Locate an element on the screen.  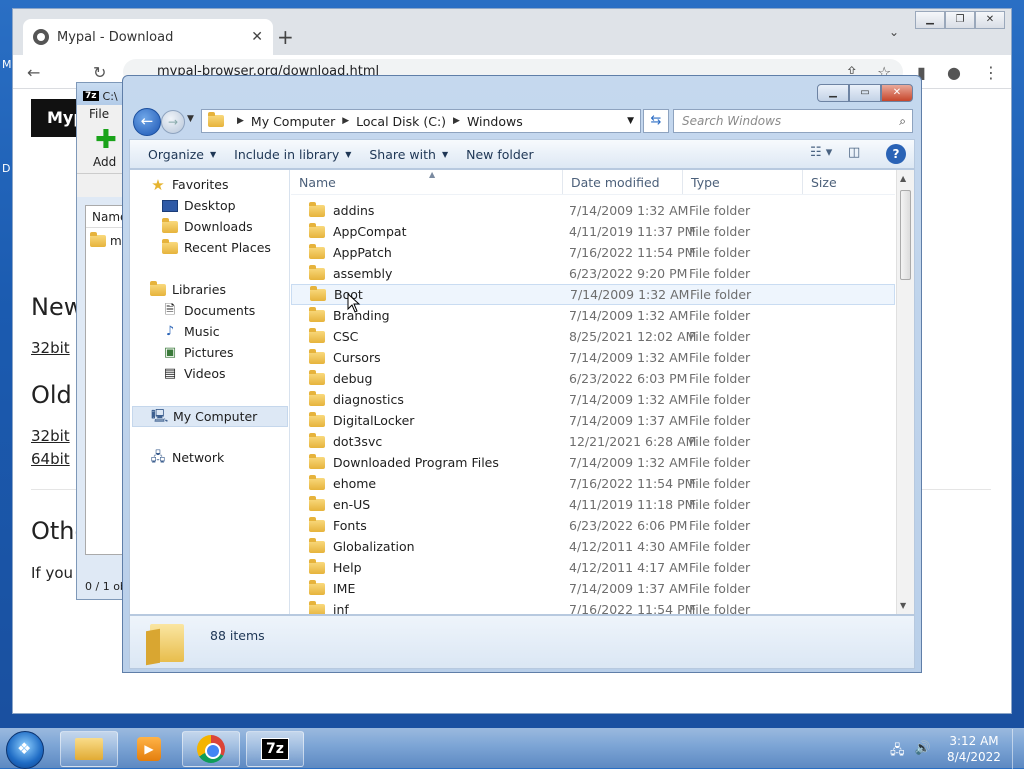
close-tab-icon: ✕ is located at coordinates (257, 37).